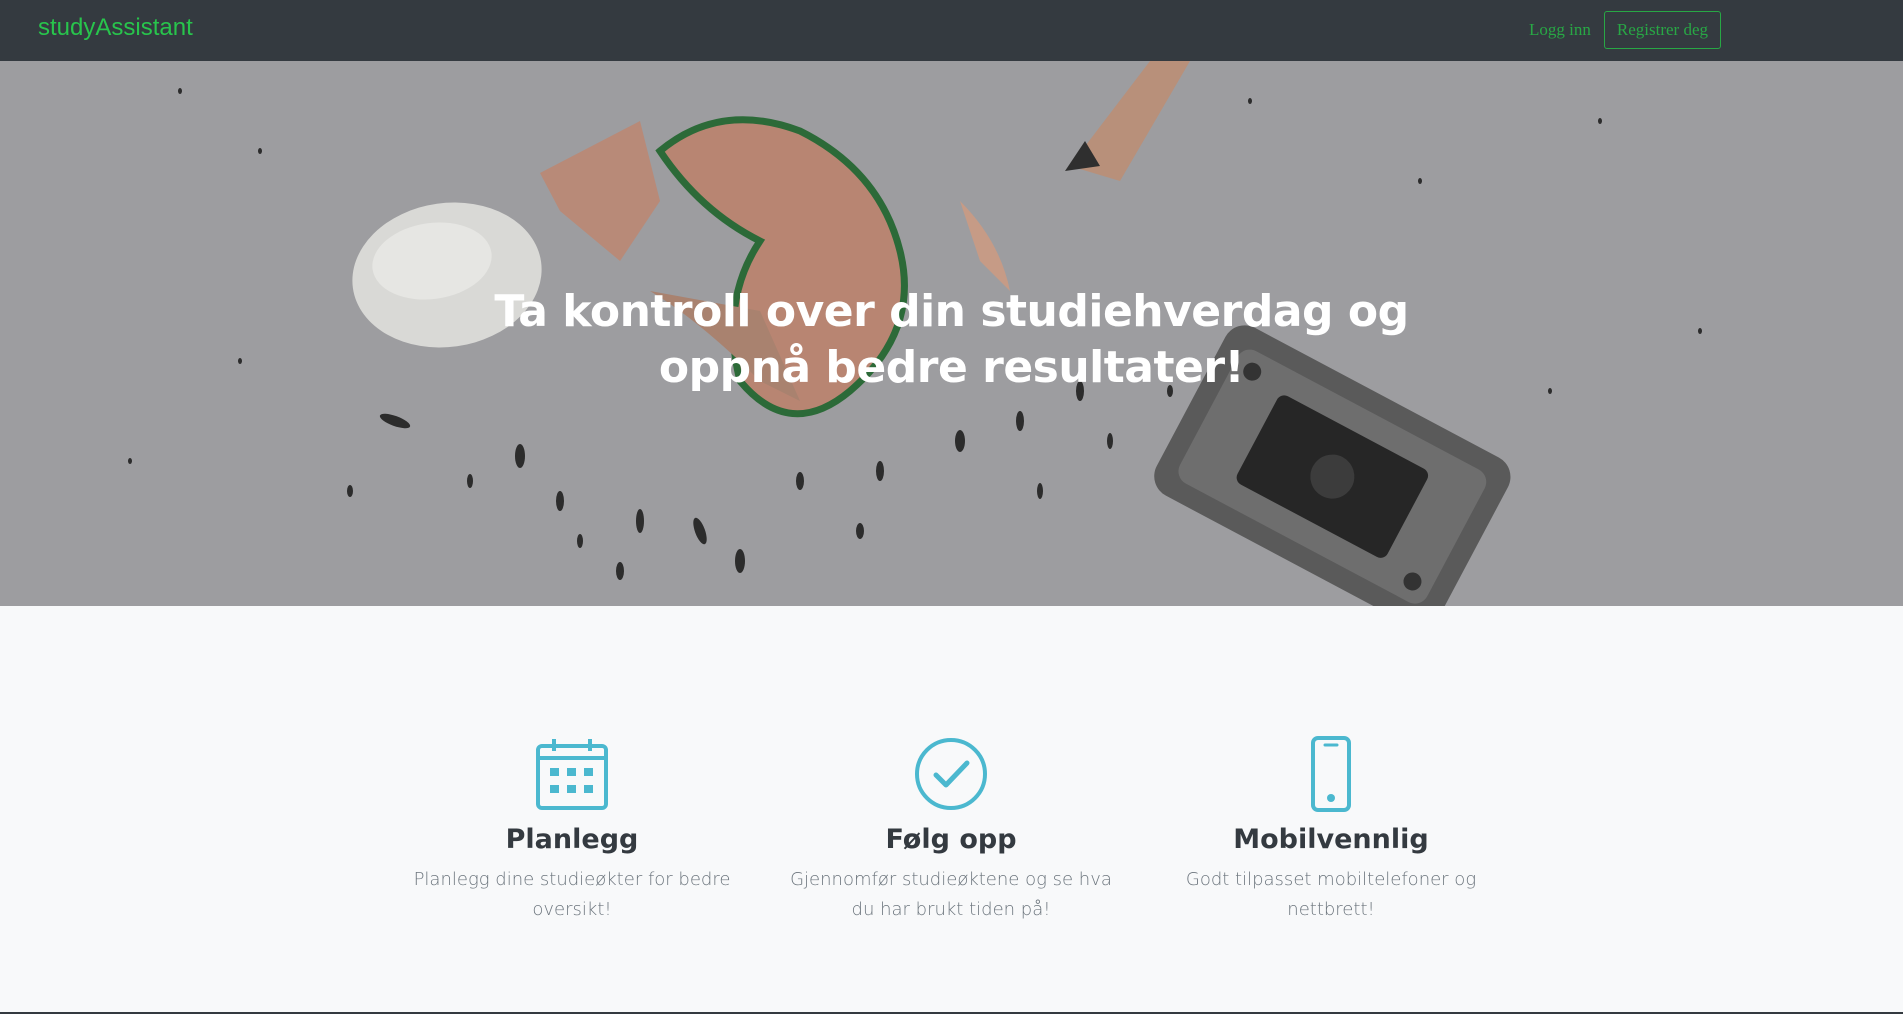 This screenshot has height=1014, width=1903. Describe the element at coordinates (1662, 30) in the screenshot. I see `register-button: Registrer deg` at that location.